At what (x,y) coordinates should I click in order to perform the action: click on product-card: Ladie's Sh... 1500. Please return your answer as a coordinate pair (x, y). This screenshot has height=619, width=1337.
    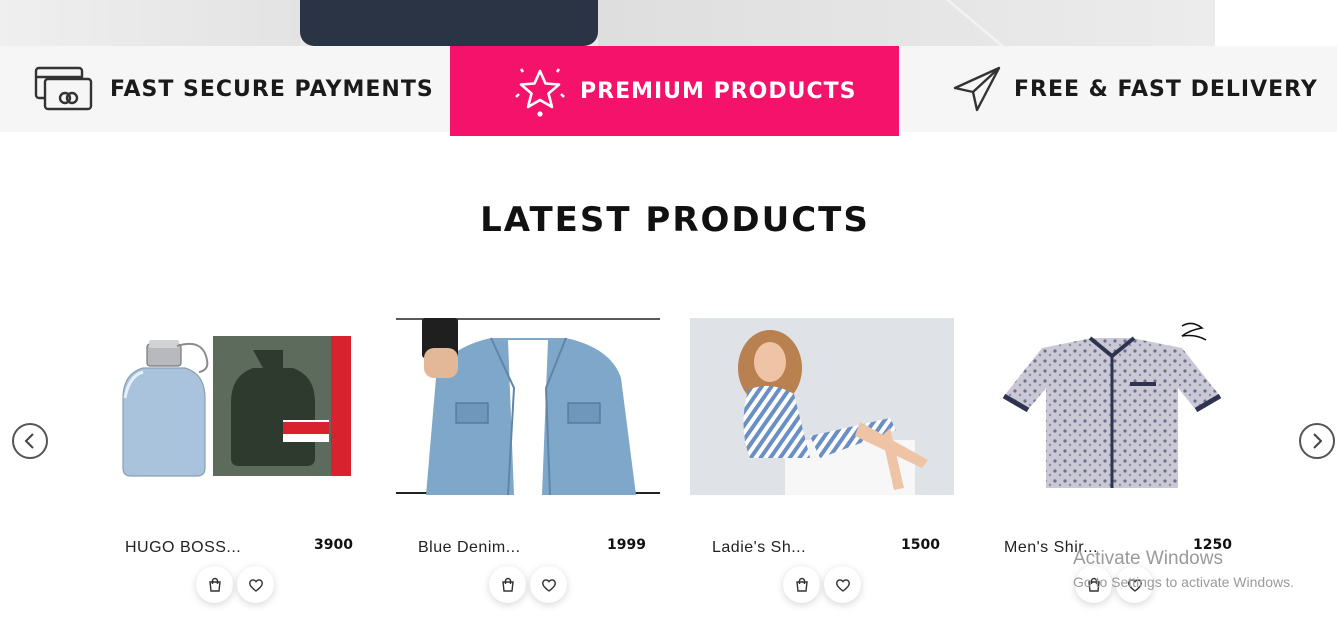
    Looking at the image, I should click on (822, 468).